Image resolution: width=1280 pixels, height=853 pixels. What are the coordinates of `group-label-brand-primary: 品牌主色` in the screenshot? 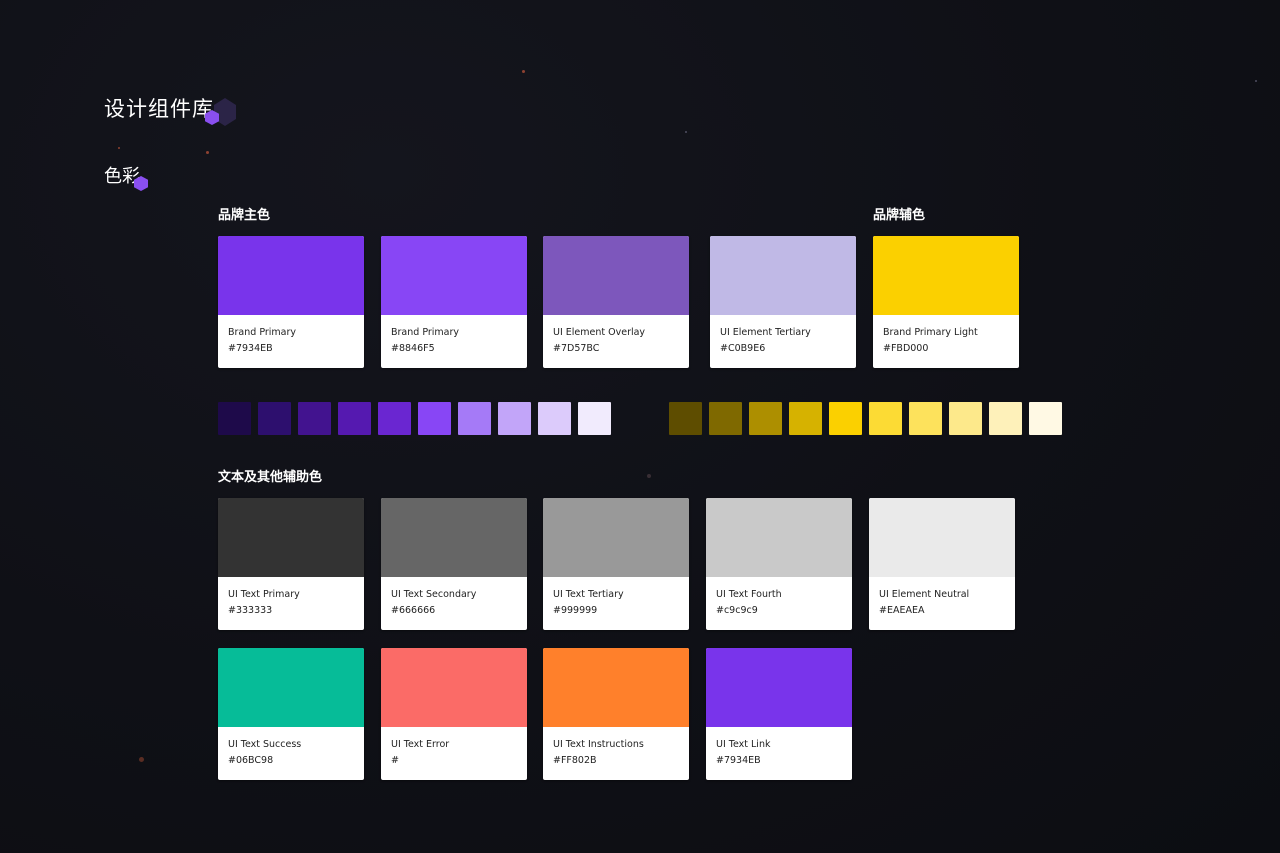 It's located at (244, 215).